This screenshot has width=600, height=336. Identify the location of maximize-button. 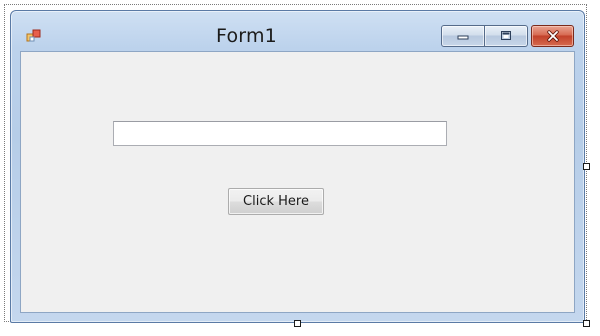
(506, 36).